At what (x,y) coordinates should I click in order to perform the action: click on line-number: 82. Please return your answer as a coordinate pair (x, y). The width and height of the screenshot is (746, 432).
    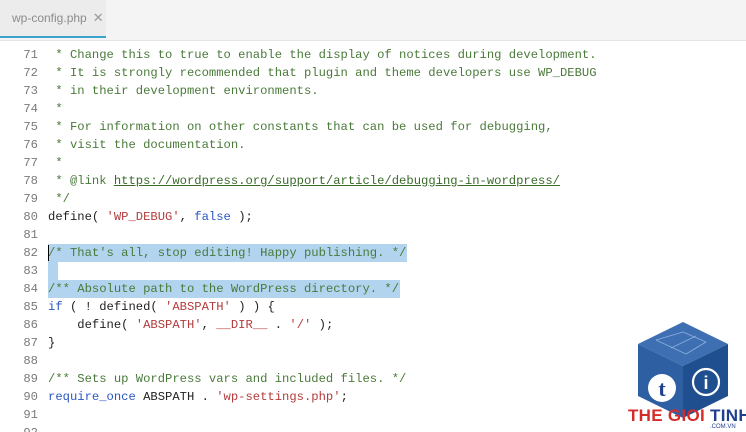
    Looking at the image, I should click on (30, 253).